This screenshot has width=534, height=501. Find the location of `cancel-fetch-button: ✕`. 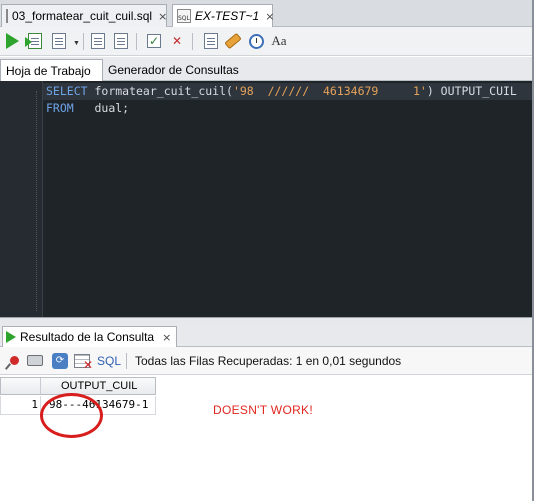

cancel-fetch-button: ✕ is located at coordinates (83, 362).